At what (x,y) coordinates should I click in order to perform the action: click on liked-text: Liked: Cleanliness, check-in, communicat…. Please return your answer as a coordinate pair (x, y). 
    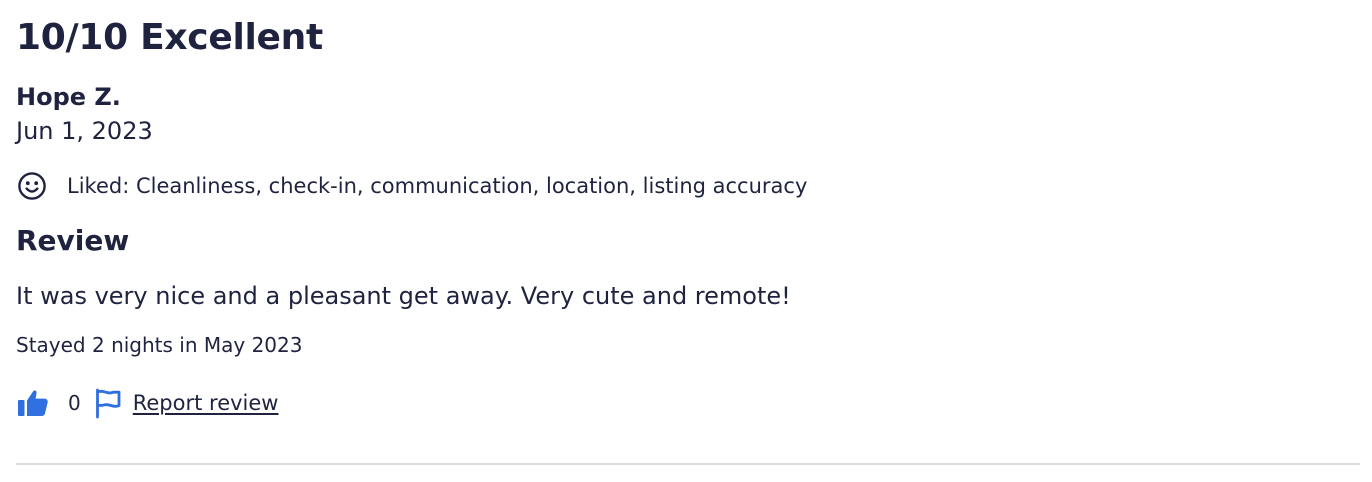
    Looking at the image, I should click on (437, 186).